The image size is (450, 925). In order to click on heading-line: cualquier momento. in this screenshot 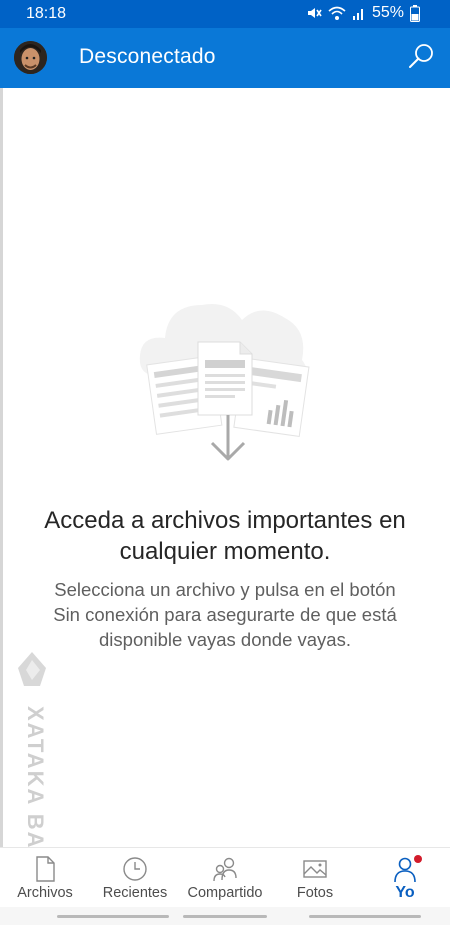, I will do `click(225, 551)`.